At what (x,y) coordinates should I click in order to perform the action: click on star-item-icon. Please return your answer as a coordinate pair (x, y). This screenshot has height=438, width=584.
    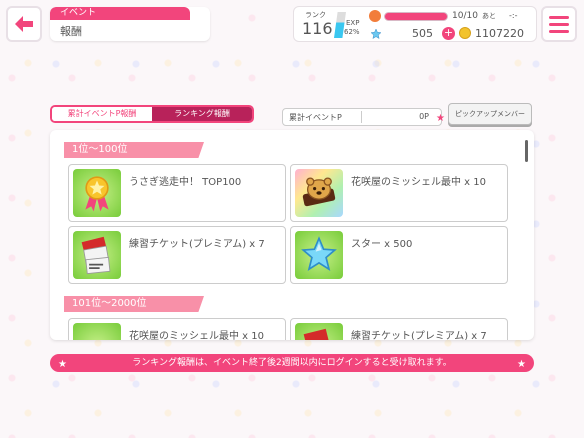
    Looking at the image, I should click on (319, 255).